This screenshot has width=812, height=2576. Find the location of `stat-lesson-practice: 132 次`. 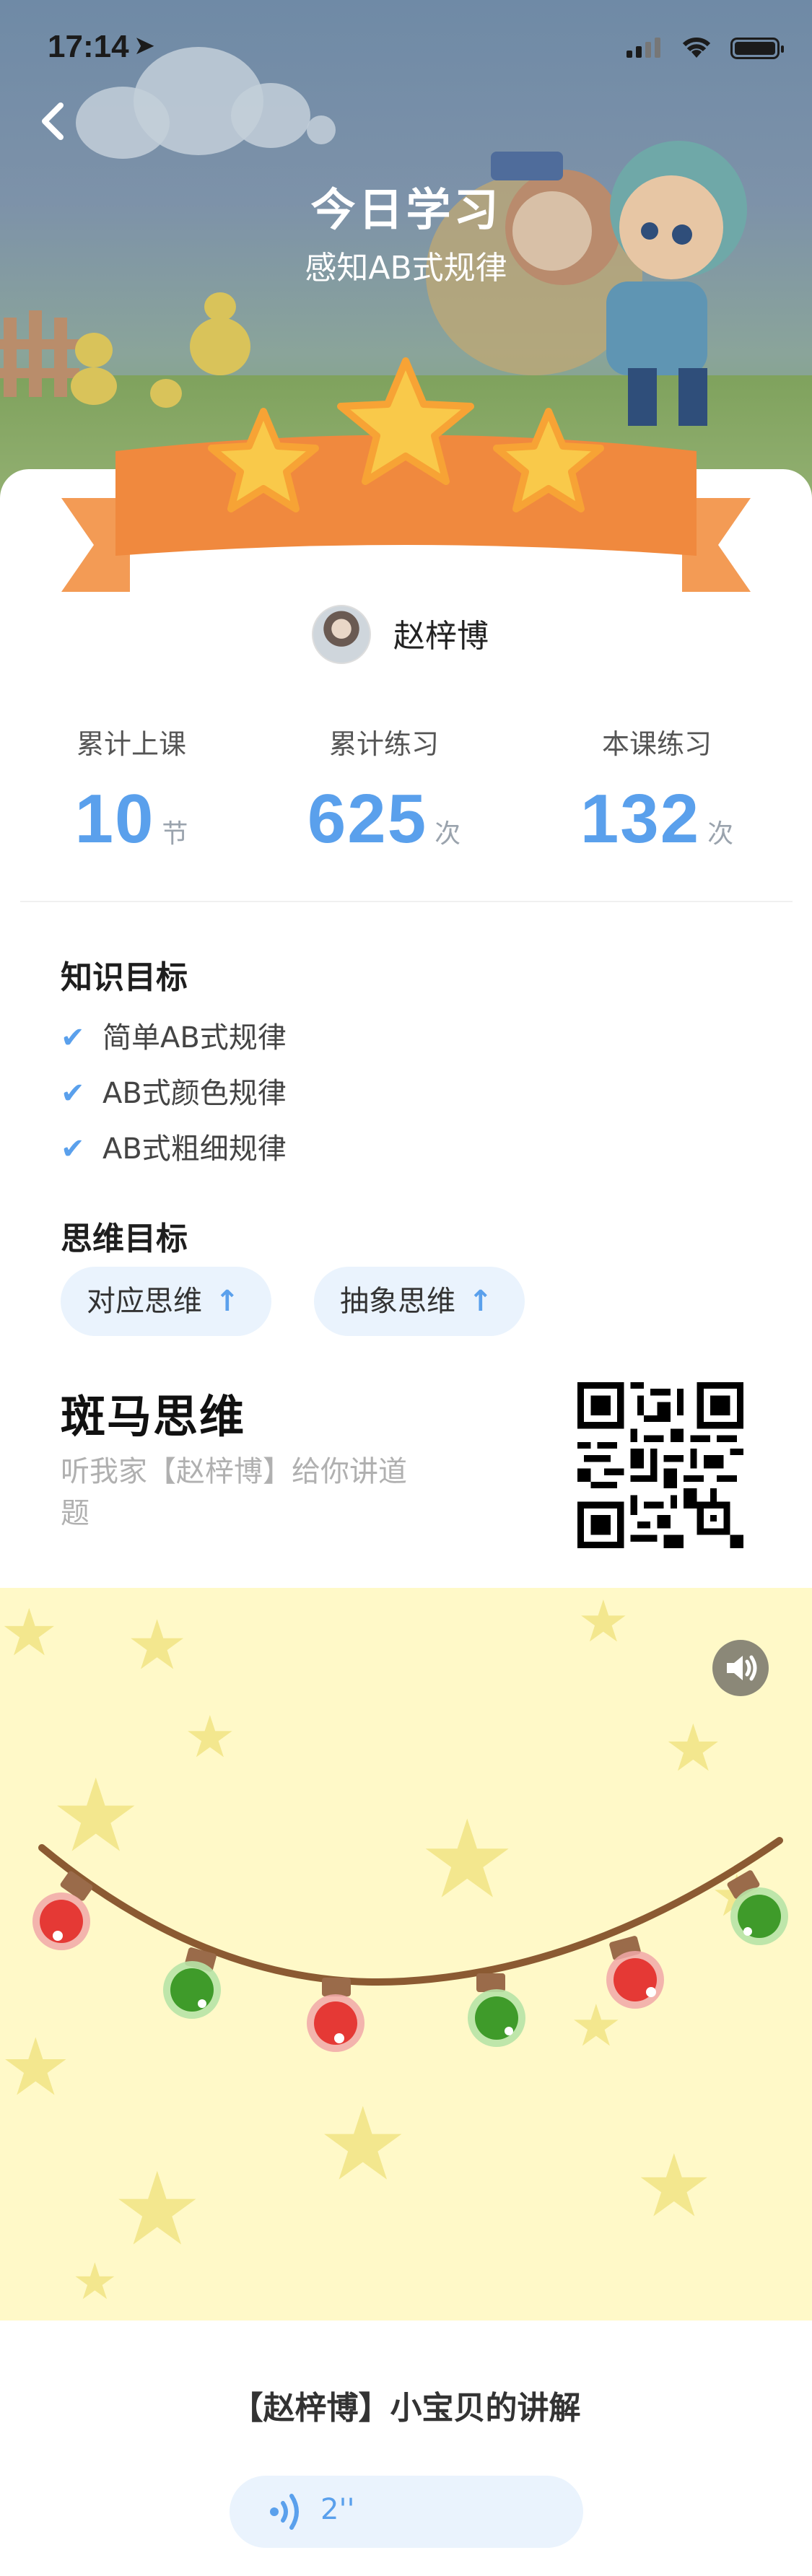

stat-lesson-practice: 132 次 is located at coordinates (657, 819).